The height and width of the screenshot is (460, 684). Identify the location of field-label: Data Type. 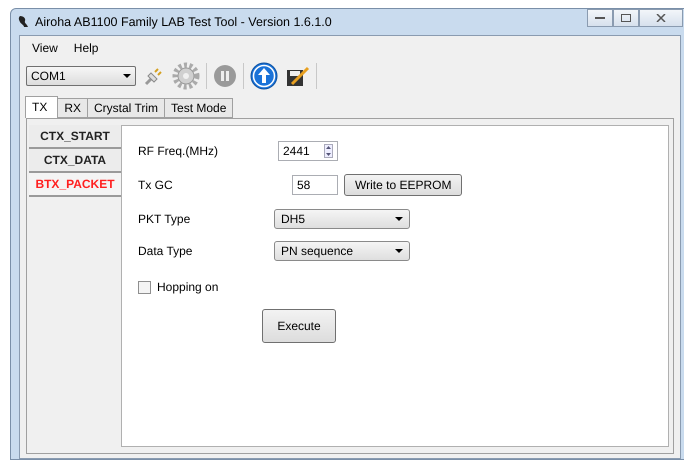
(165, 251).